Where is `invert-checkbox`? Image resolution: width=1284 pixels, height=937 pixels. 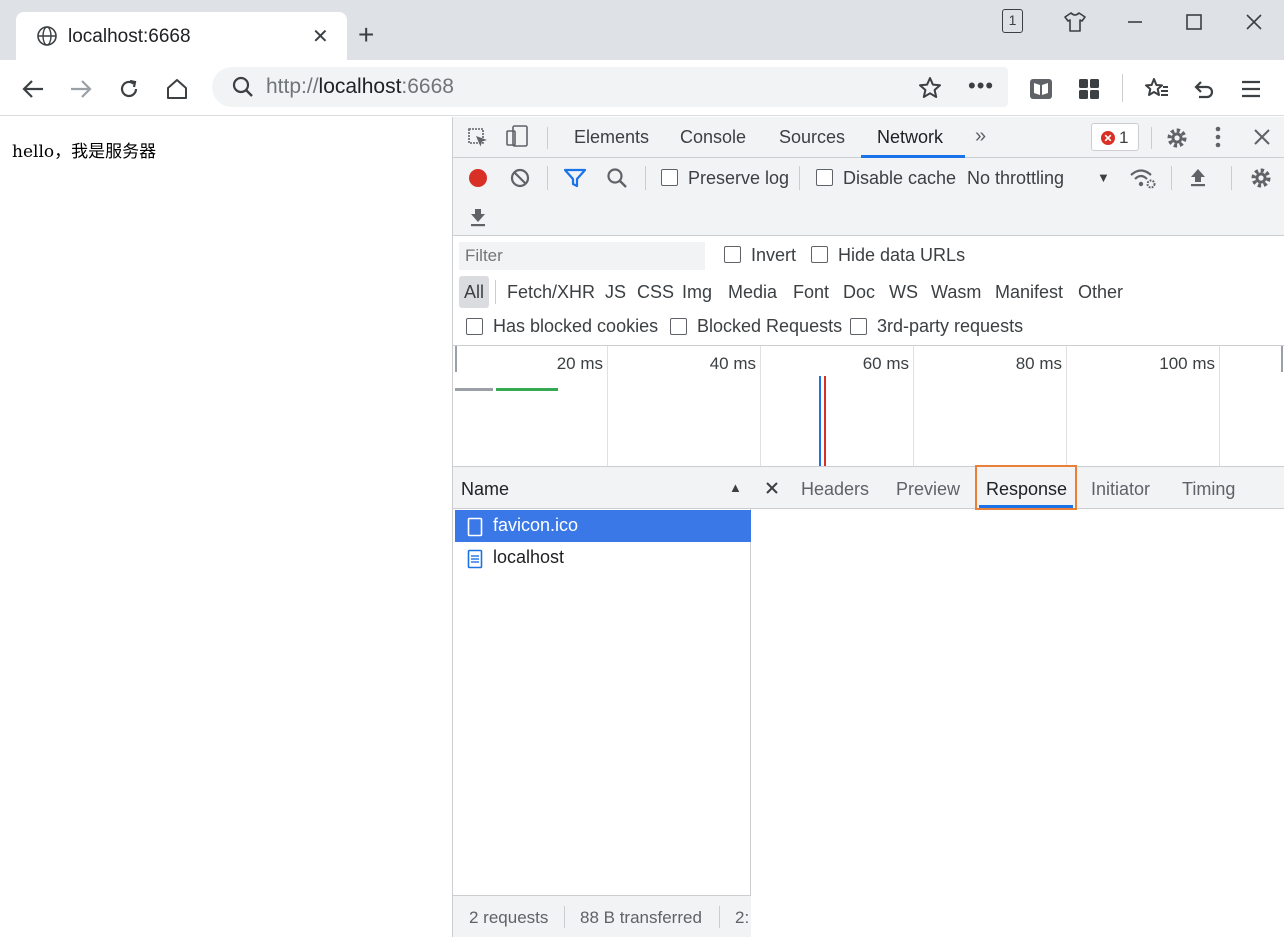 invert-checkbox is located at coordinates (732, 254).